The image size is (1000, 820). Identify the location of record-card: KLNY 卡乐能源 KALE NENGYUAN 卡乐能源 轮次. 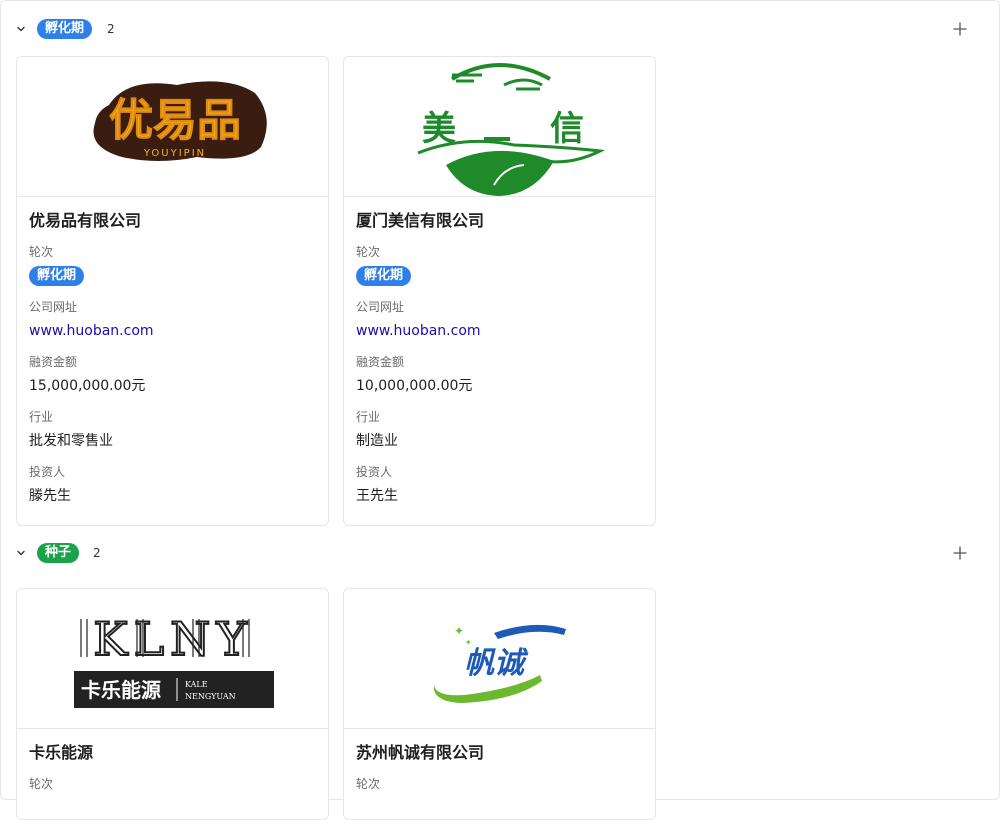
(172, 704).